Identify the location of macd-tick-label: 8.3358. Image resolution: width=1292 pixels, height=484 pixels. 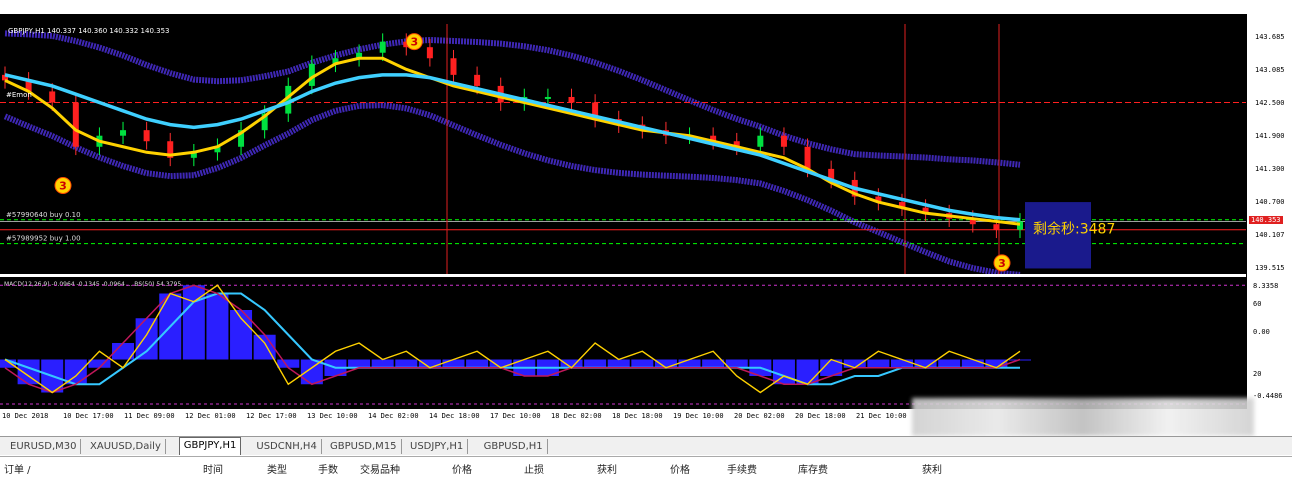
(1266, 286).